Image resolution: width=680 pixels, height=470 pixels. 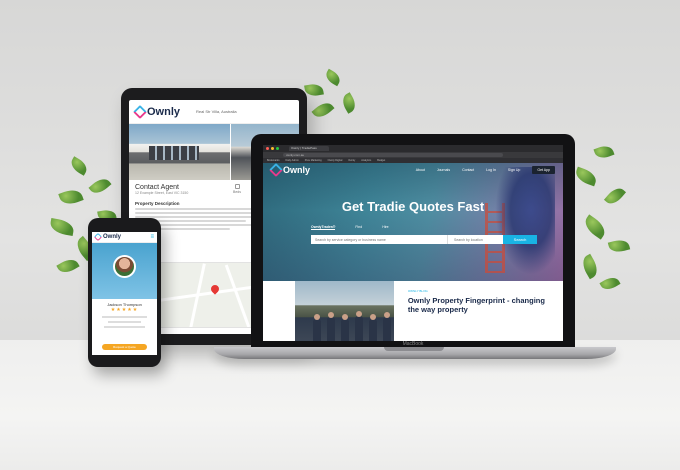 What do you see at coordinates (237, 189) in the screenshot?
I see `stat-beds: Beds` at bounding box center [237, 189].